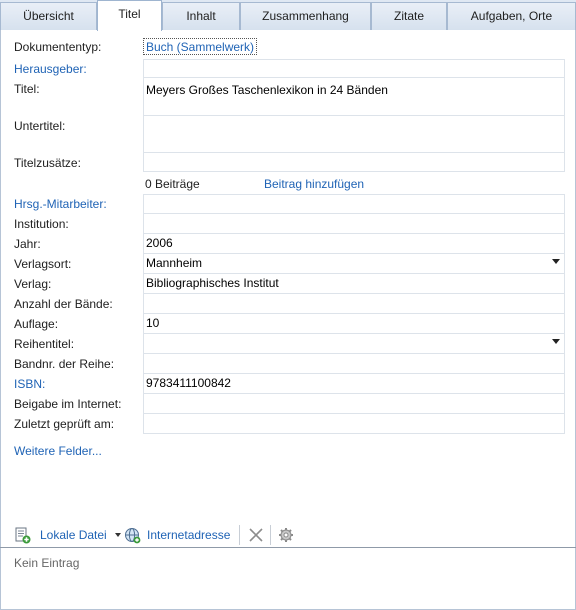  Describe the element at coordinates (354, 223) in the screenshot. I see `institution-field` at that location.